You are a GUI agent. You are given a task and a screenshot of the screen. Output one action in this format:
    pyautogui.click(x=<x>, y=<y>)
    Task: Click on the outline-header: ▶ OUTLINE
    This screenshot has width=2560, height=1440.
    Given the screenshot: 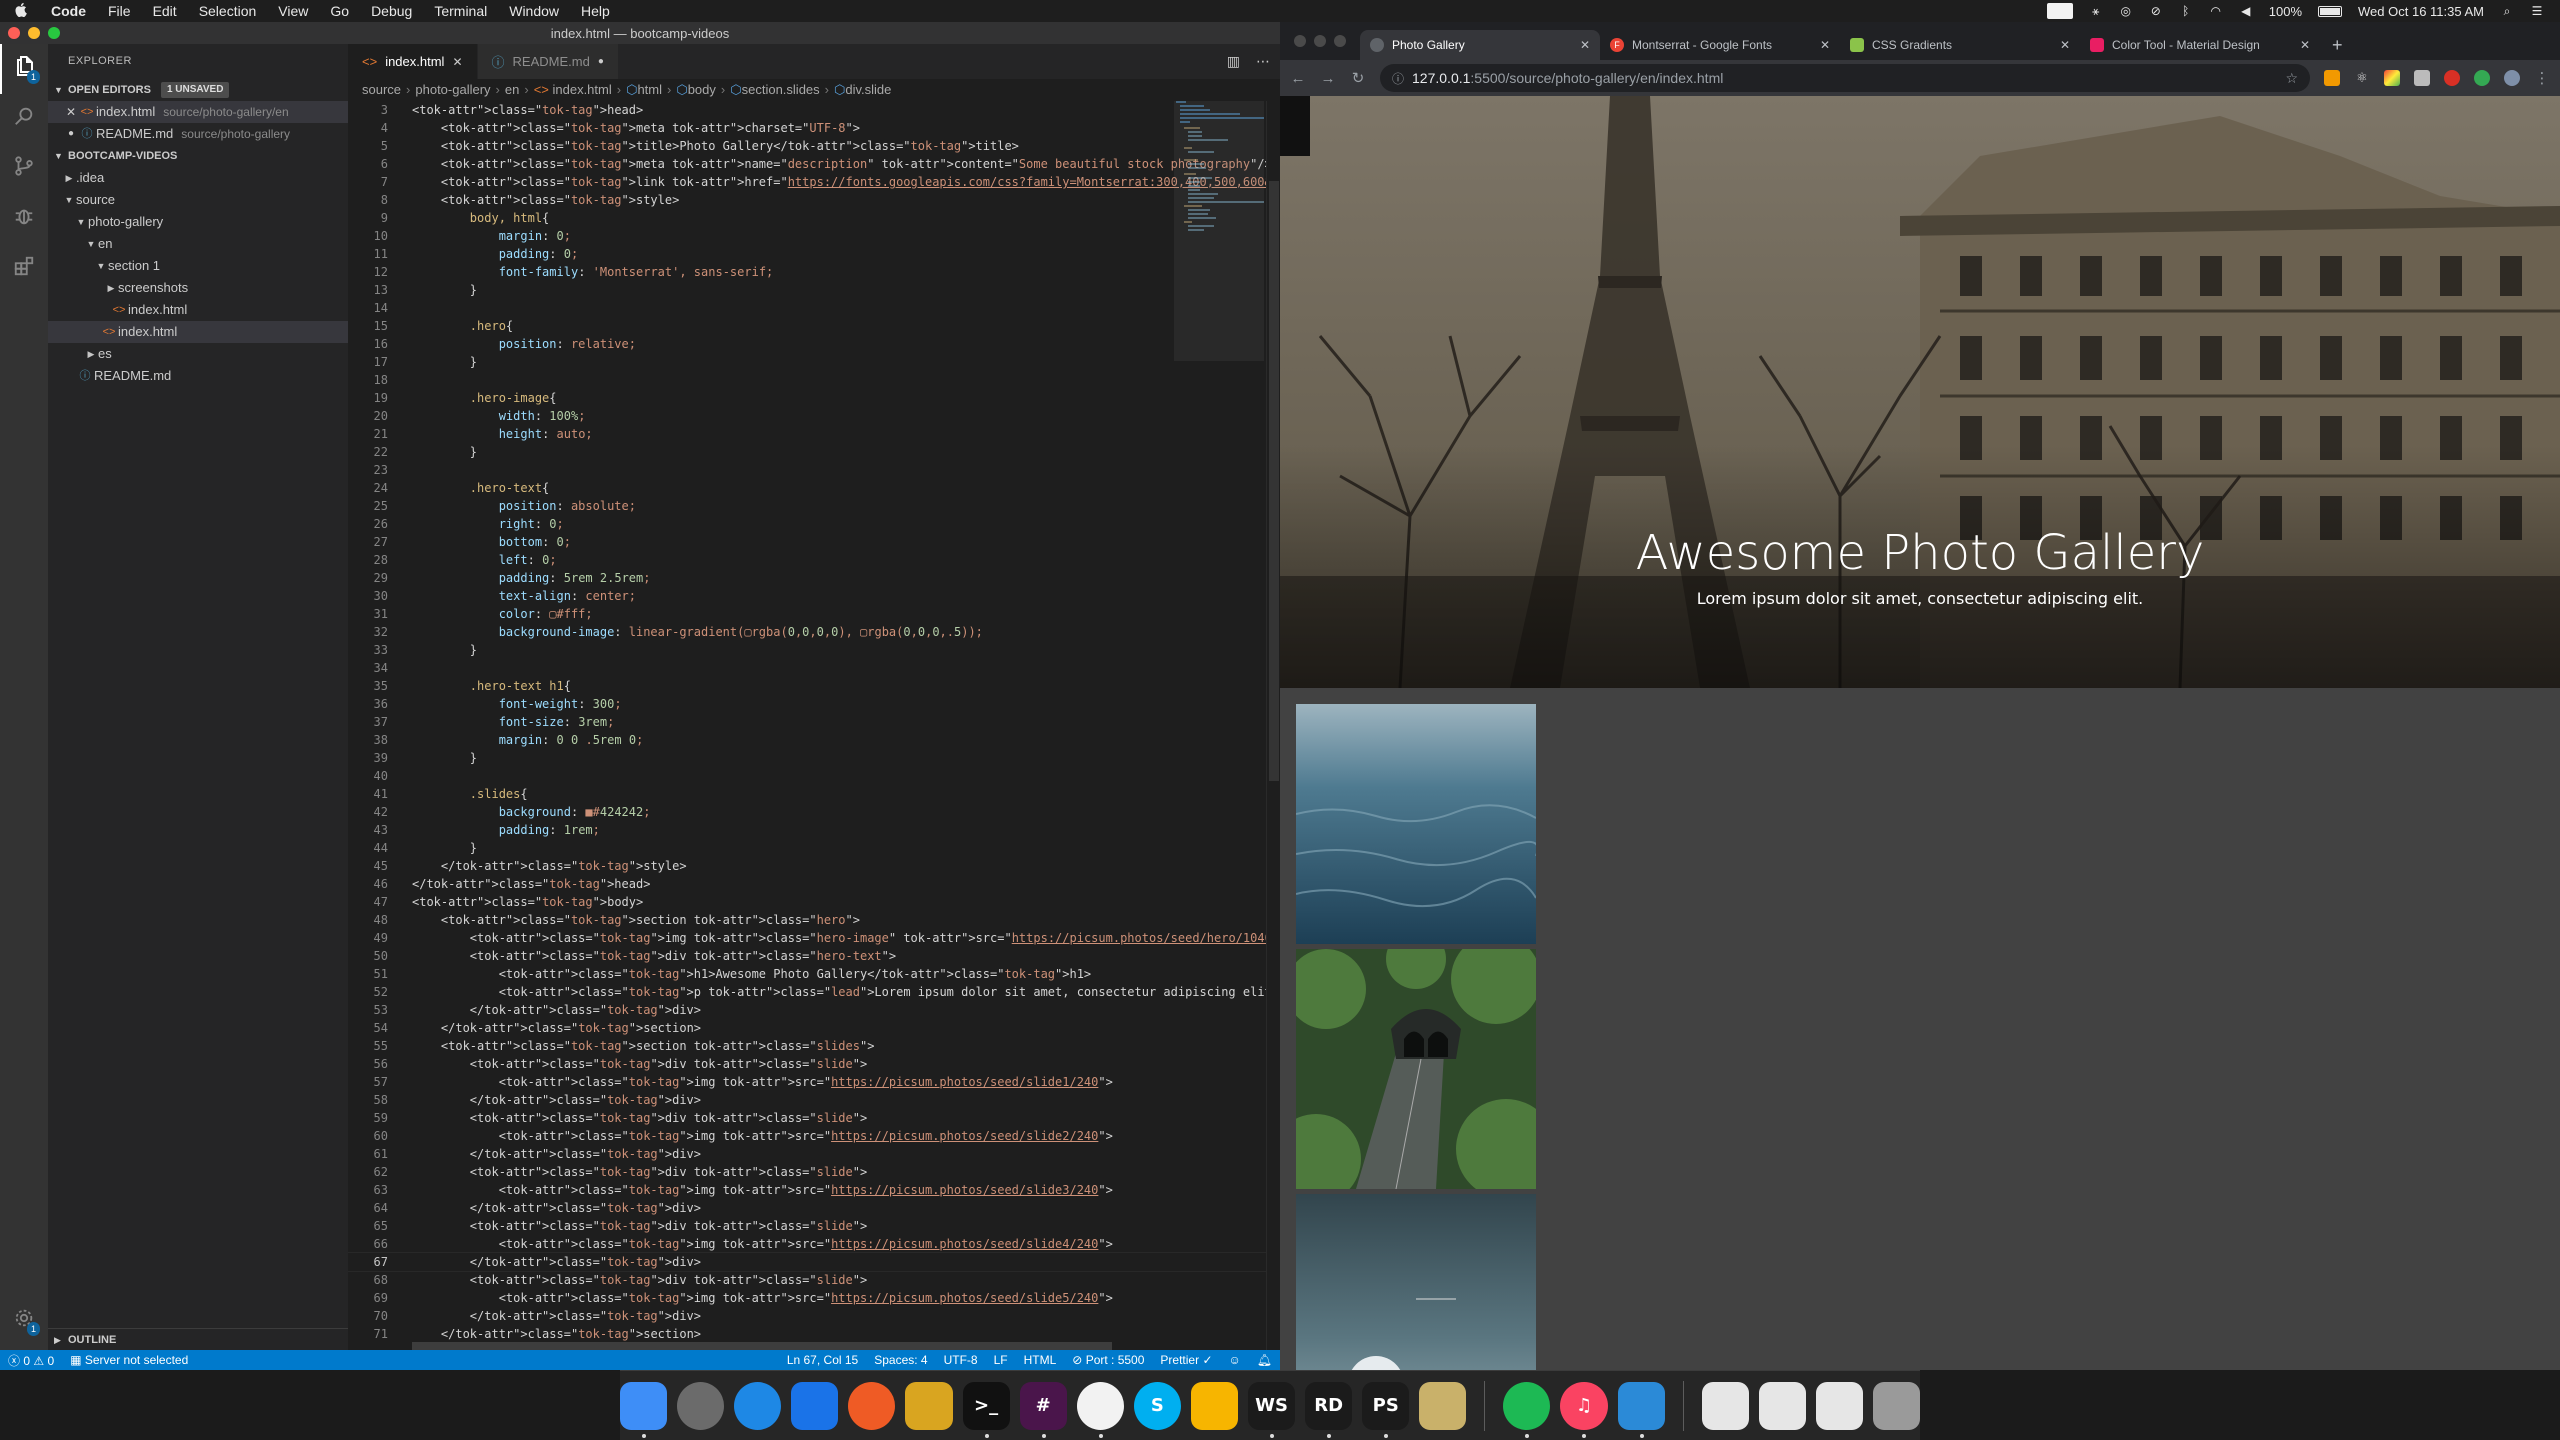 What is the action you would take?
    pyautogui.click(x=198, y=1339)
    